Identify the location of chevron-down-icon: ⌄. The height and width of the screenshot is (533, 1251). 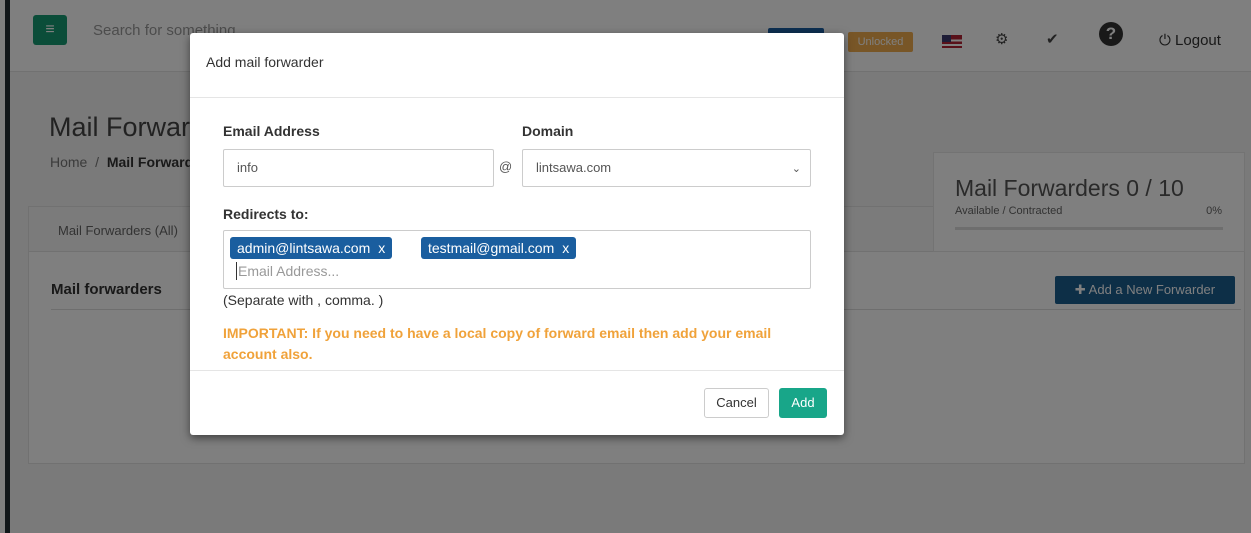
(796, 169).